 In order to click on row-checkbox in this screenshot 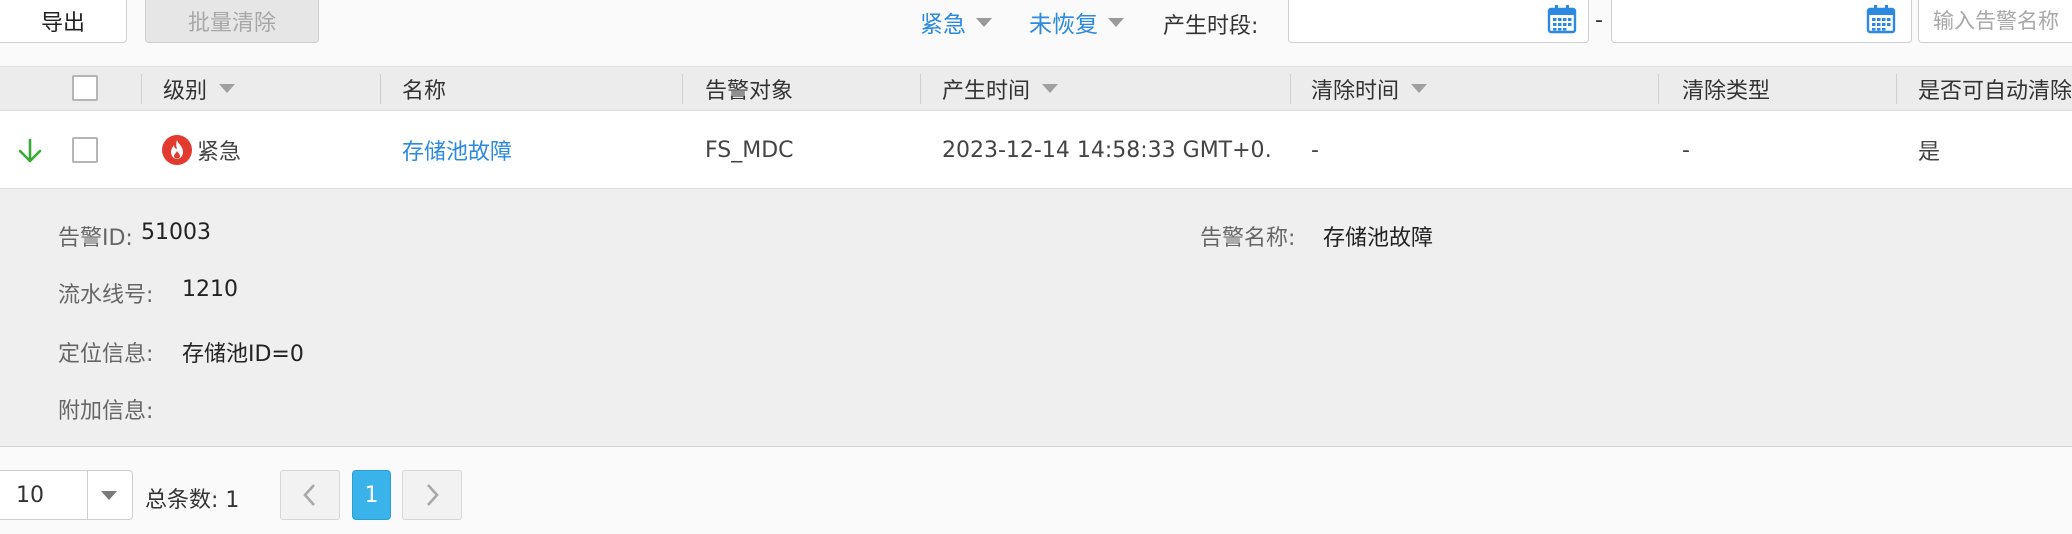, I will do `click(85, 150)`.